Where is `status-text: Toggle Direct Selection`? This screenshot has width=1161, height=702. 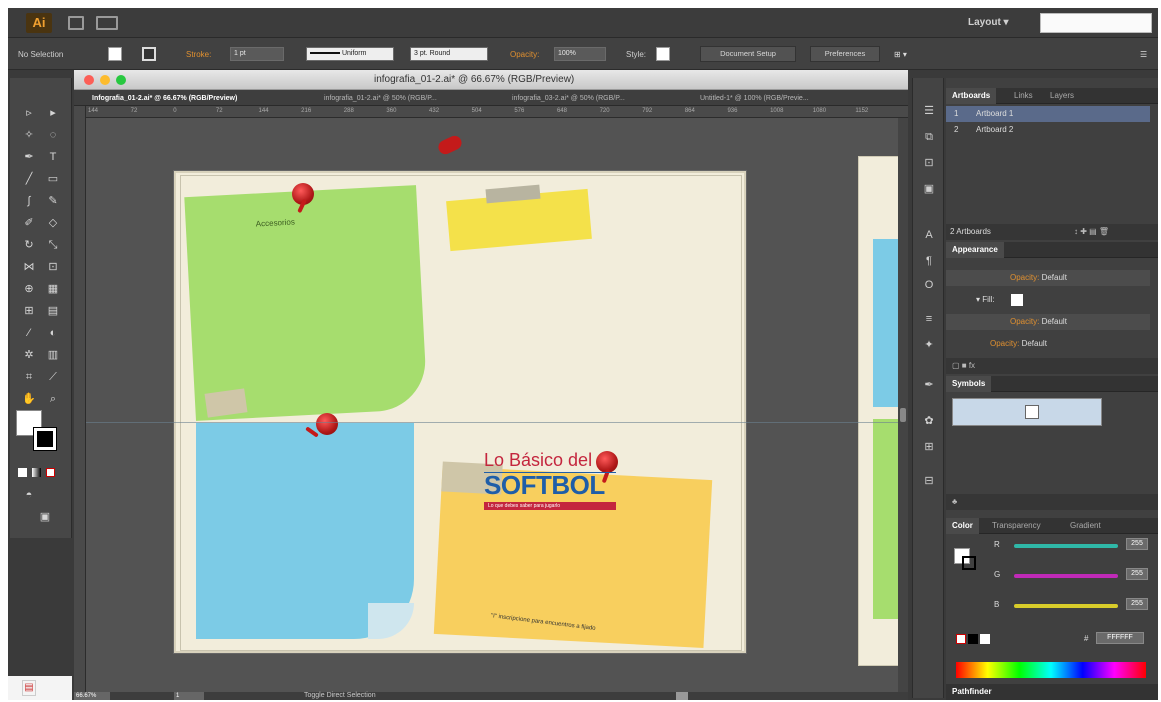 status-text: Toggle Direct Selection is located at coordinates (340, 696).